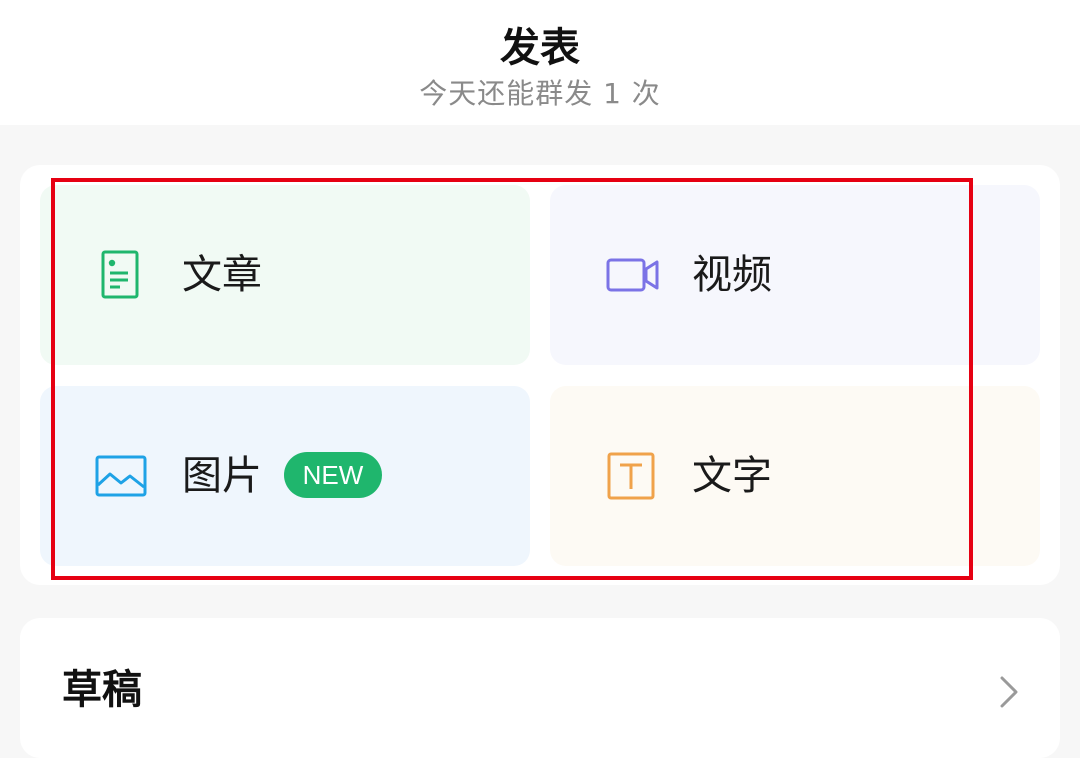 This screenshot has height=758, width=1080. Describe the element at coordinates (1009, 692) in the screenshot. I see `chevron-right-icon` at that location.